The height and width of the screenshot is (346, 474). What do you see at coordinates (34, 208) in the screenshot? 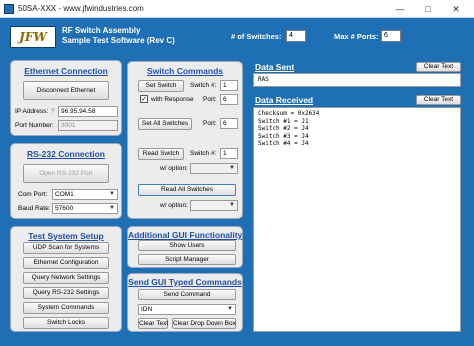
I see `baud-rate-label: Baud Rate:` at bounding box center [34, 208].